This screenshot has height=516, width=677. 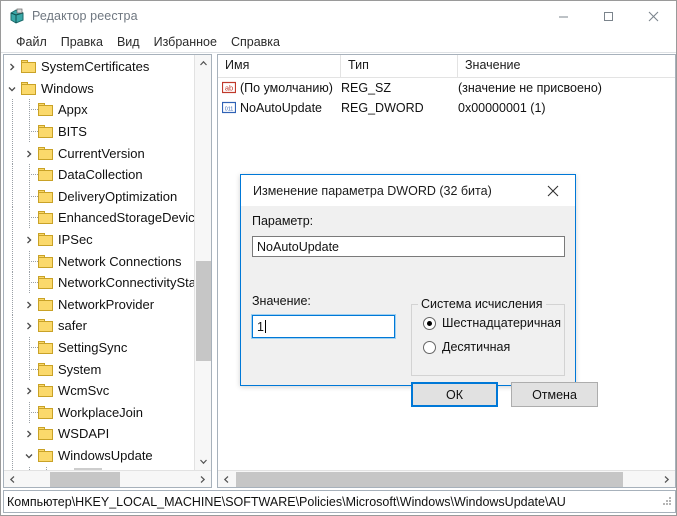 What do you see at coordinates (429, 479) in the screenshot?
I see `list-hscroll-thumb` at bounding box center [429, 479].